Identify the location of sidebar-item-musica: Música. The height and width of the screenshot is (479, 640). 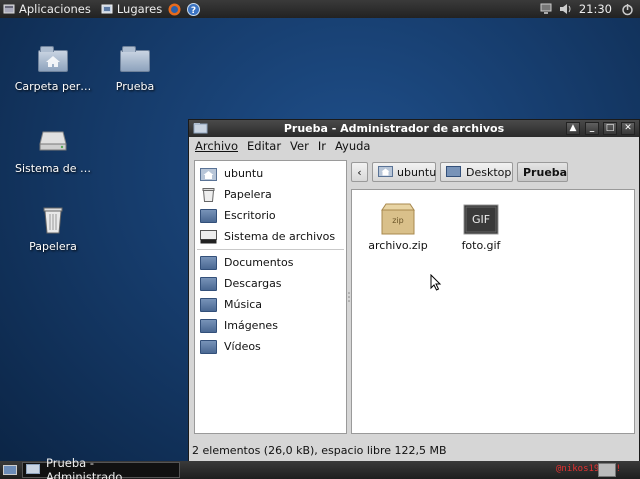
(270, 304).